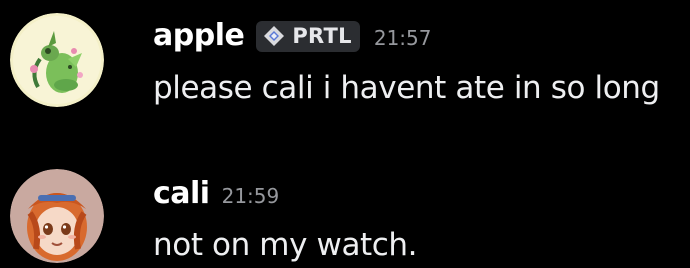  I want to click on message-header: cali 21:59, so click(216, 194).